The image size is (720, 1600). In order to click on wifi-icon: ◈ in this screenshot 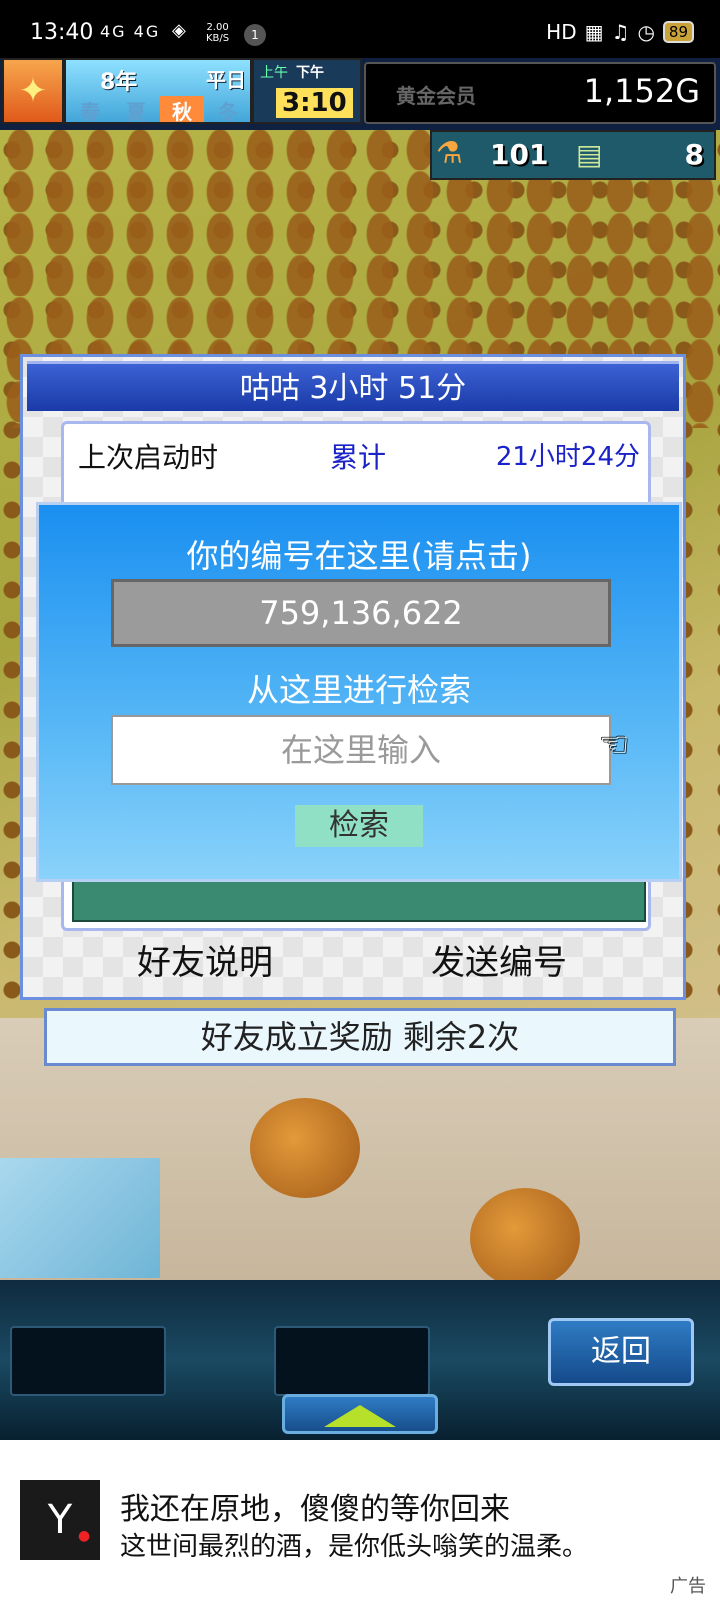, I will do `click(179, 30)`.